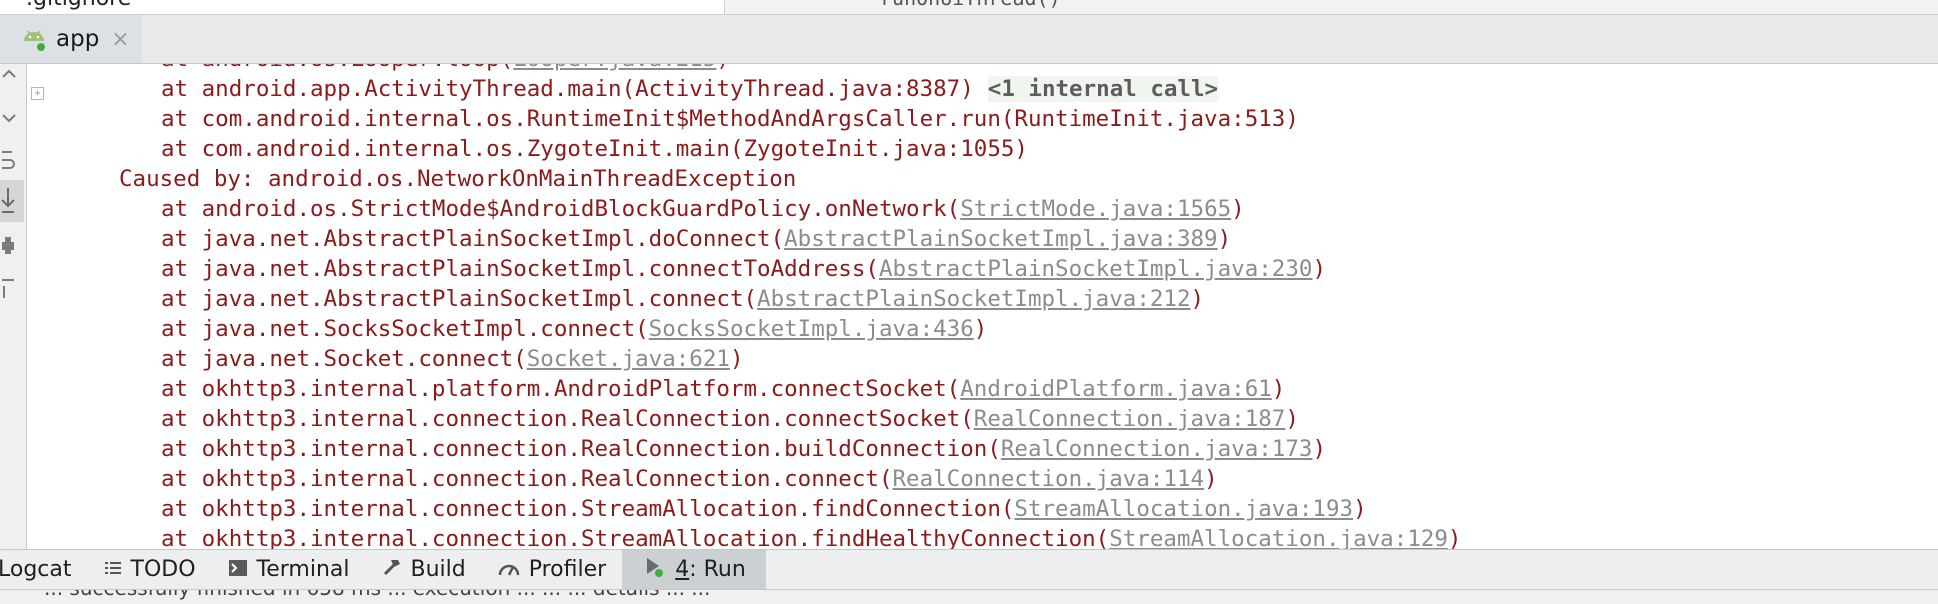 The image size is (1938, 604). I want to click on console-side-toolbar, so click(13, 306).